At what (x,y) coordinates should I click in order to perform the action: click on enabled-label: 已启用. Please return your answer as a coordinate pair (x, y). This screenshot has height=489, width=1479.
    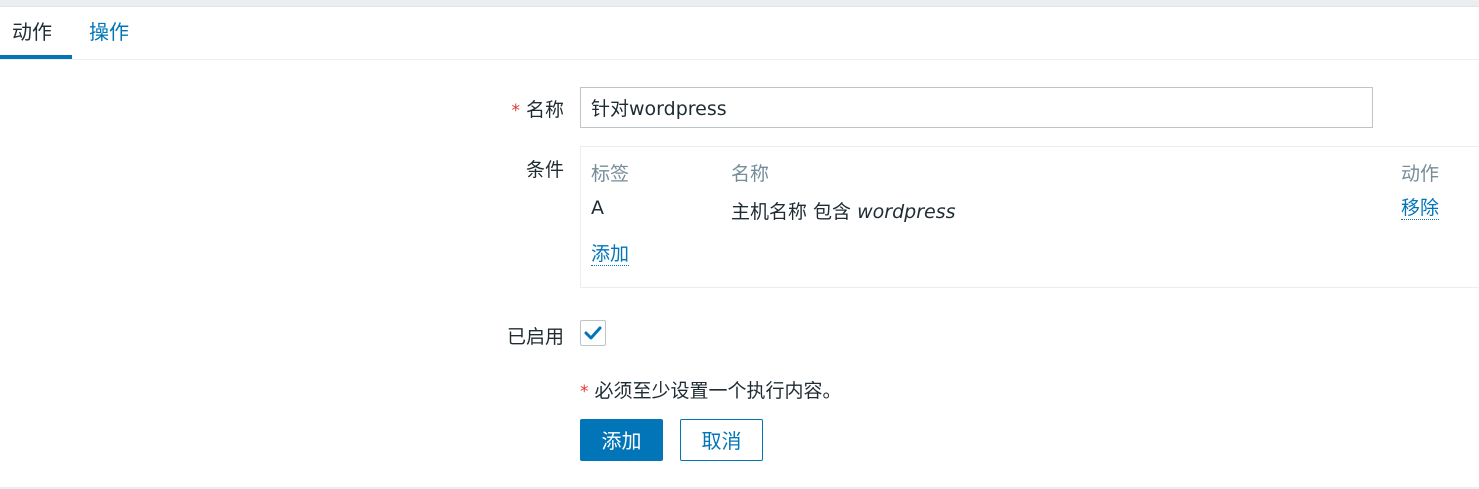
    Looking at the image, I should click on (535, 337).